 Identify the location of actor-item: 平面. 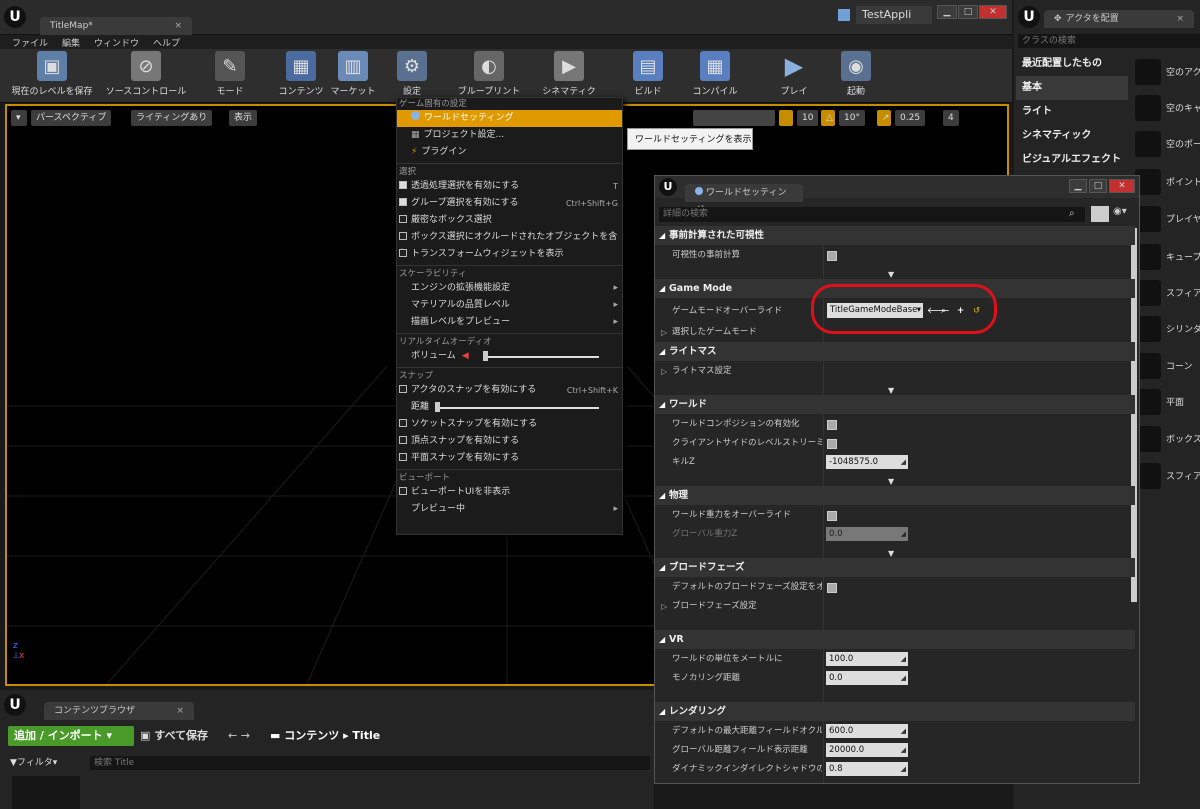
(1165, 402).